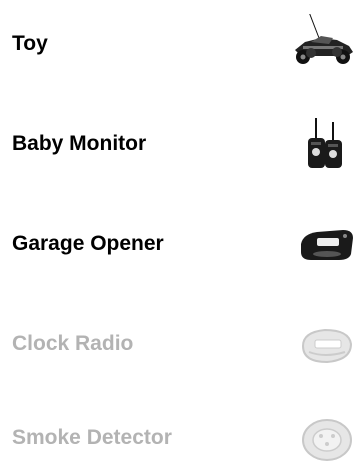 This screenshot has width=361, height=468. What do you see at coordinates (88, 243) in the screenshot?
I see `item-label: Garage Opener` at bounding box center [88, 243].